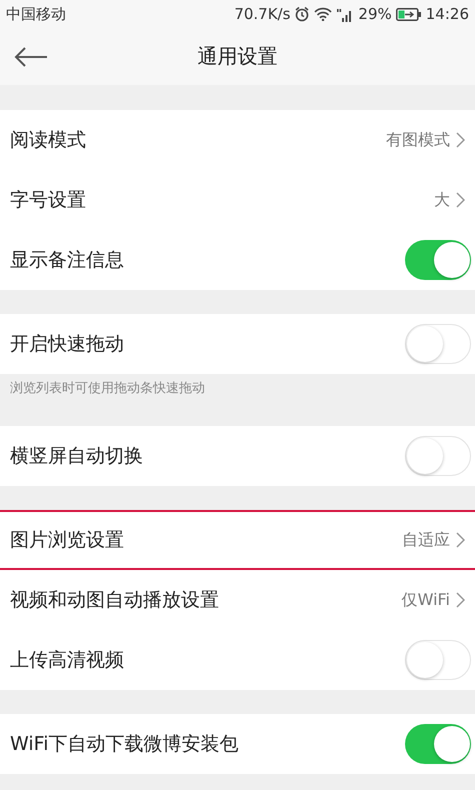 This screenshot has width=475, height=790. I want to click on clock-time: 14:26, so click(447, 14).